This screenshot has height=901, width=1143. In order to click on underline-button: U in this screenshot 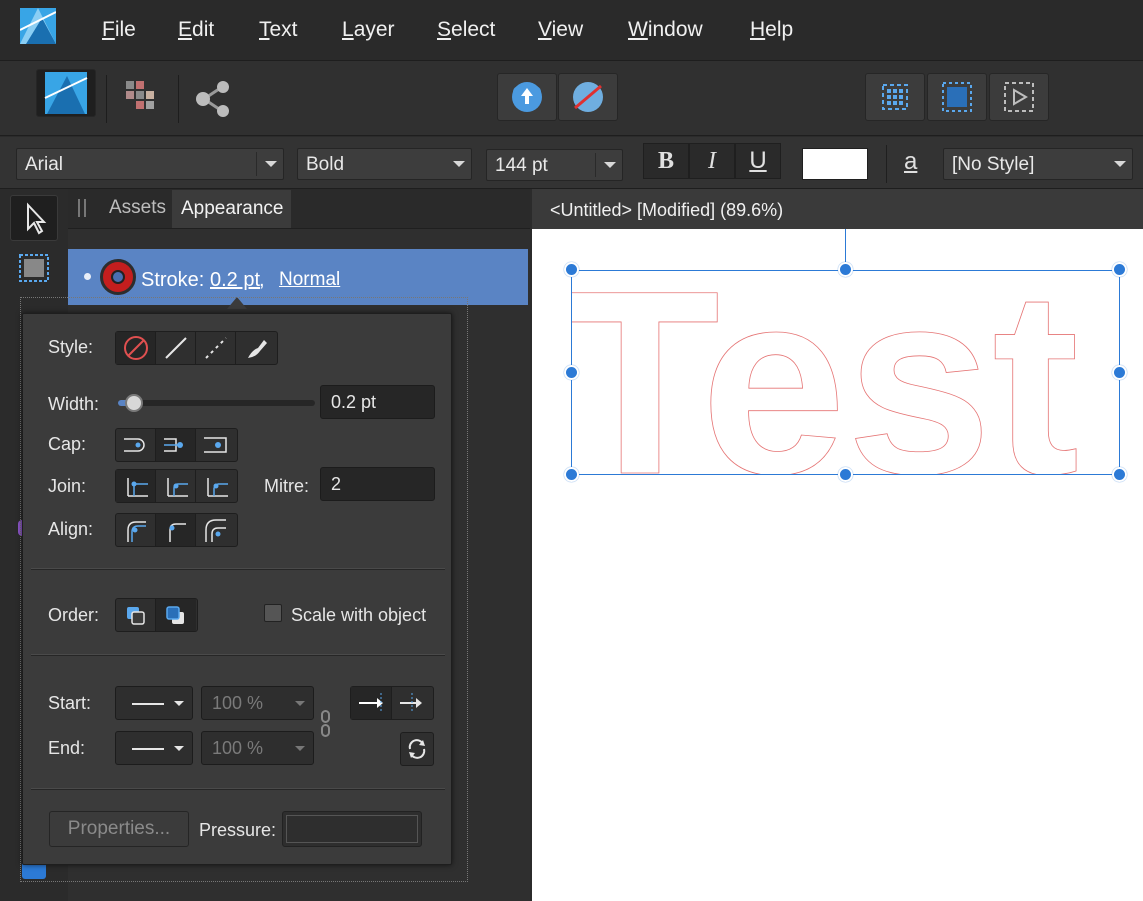, I will do `click(758, 161)`.